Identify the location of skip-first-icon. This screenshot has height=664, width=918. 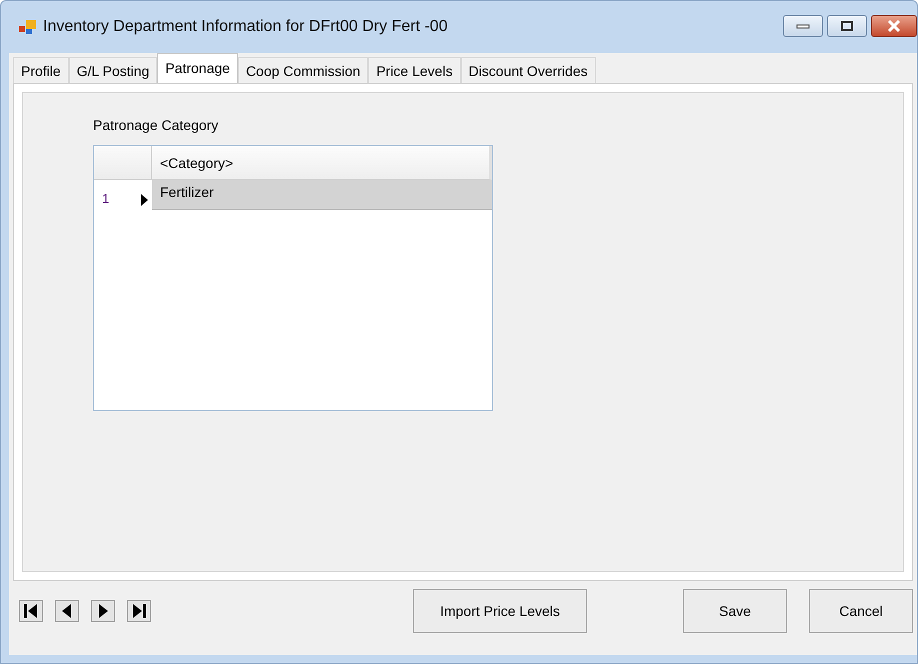
(31, 611).